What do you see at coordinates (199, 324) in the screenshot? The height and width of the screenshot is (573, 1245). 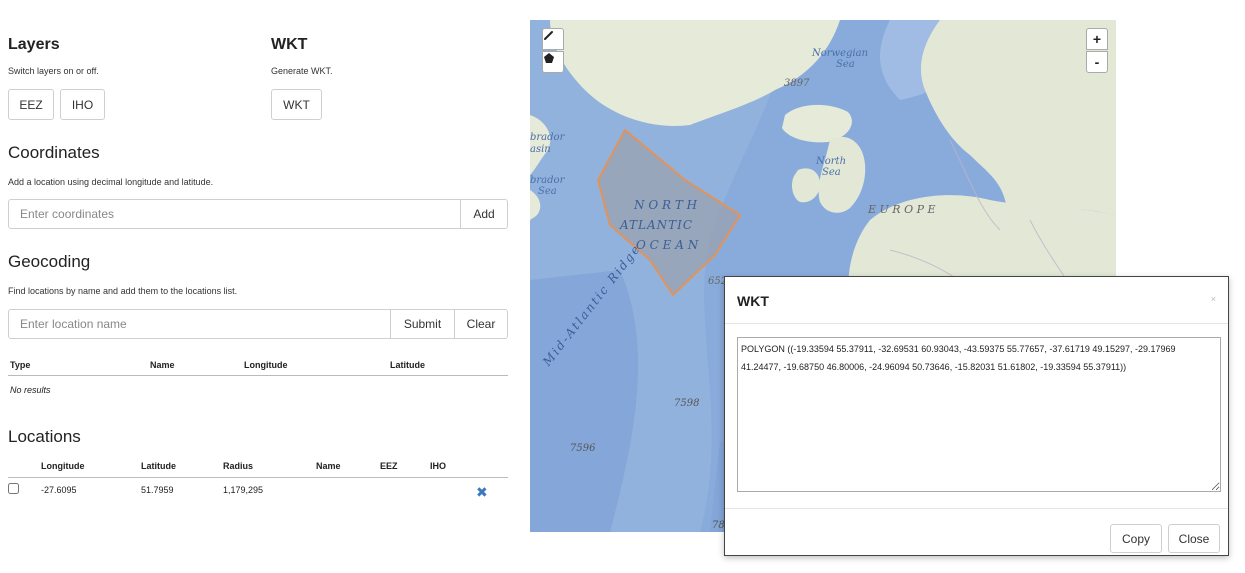 I see `location-name-input` at bounding box center [199, 324].